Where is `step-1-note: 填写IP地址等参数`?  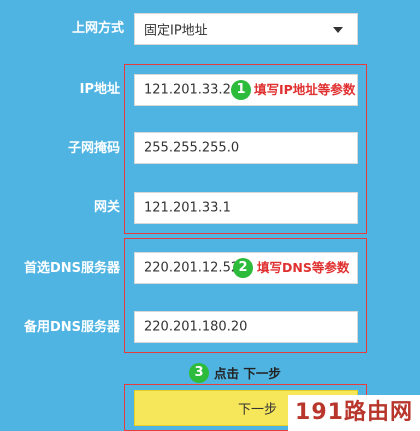 step-1-note: 填写IP地址等参数 is located at coordinates (305, 89).